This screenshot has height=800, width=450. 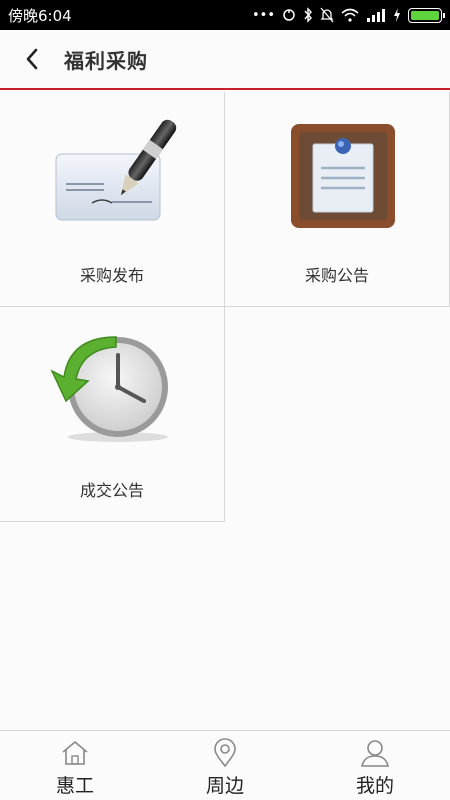 What do you see at coordinates (343, 176) in the screenshot?
I see `notice-board-icon` at bounding box center [343, 176].